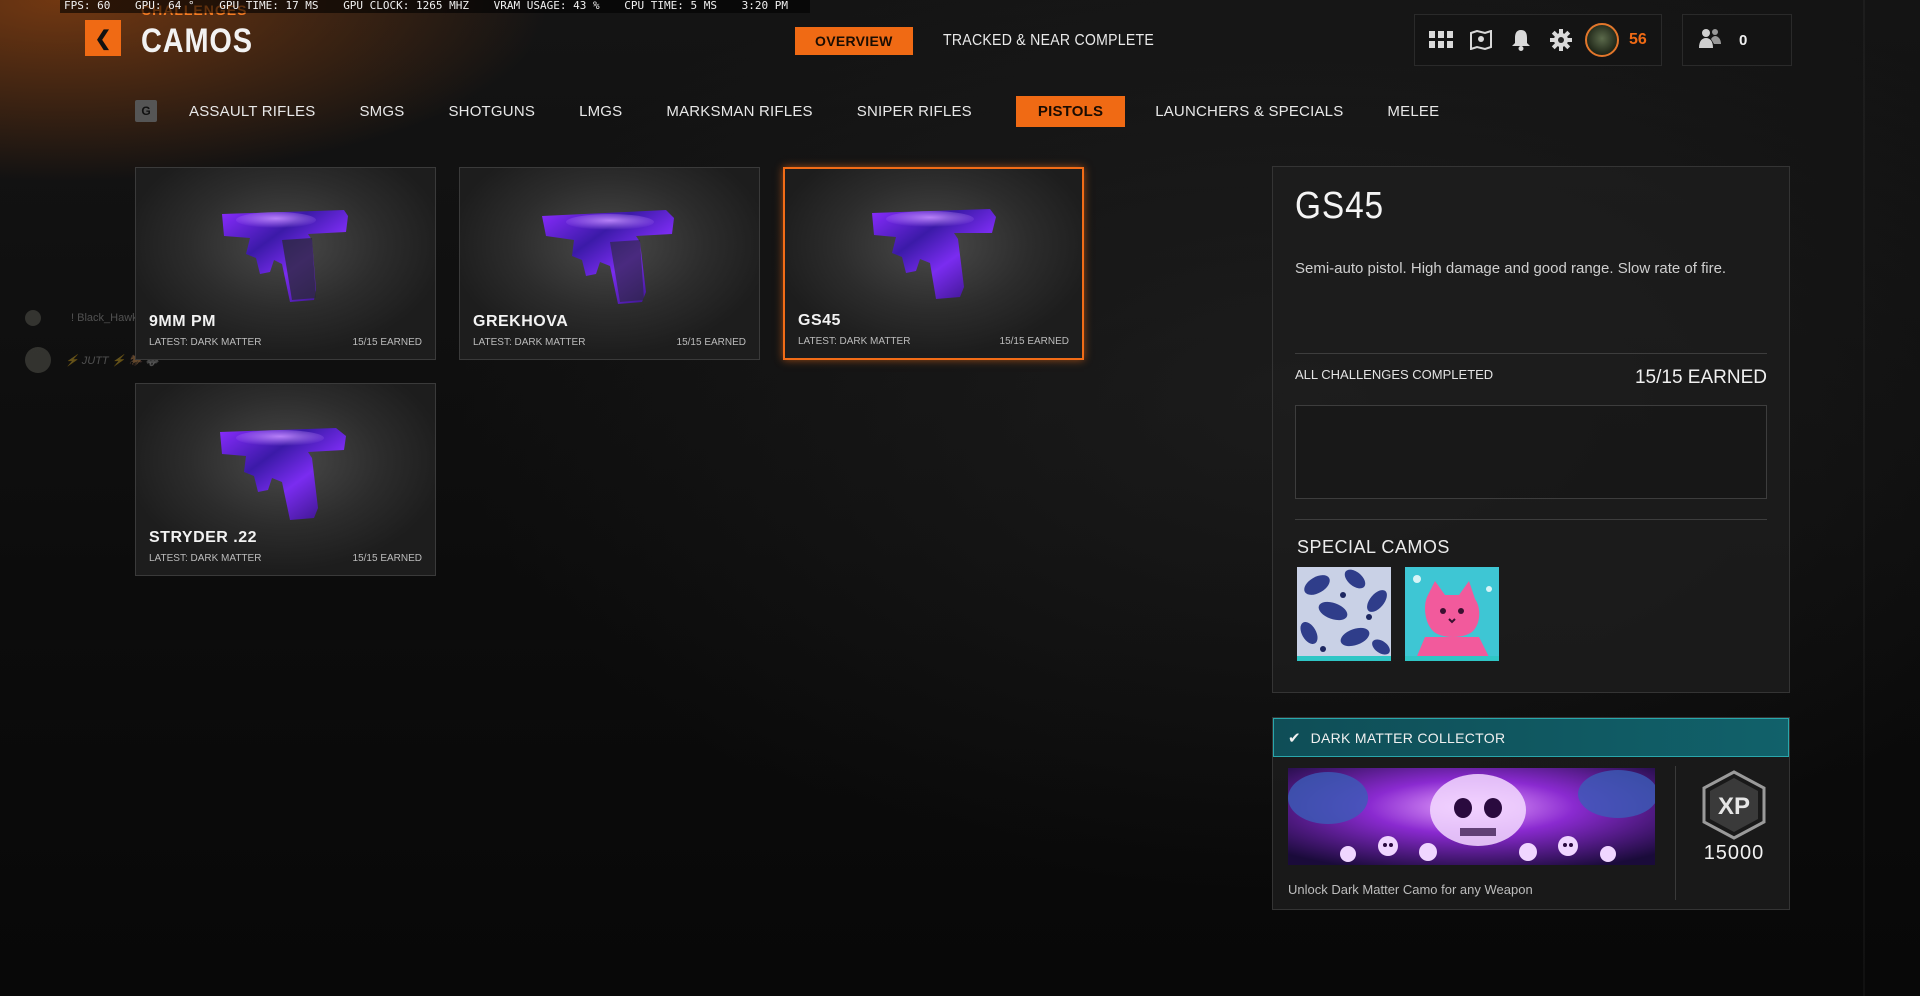 This screenshot has height=996, width=1920. I want to click on special-camos-label: SPECIAL CAMOS, so click(1373, 547).